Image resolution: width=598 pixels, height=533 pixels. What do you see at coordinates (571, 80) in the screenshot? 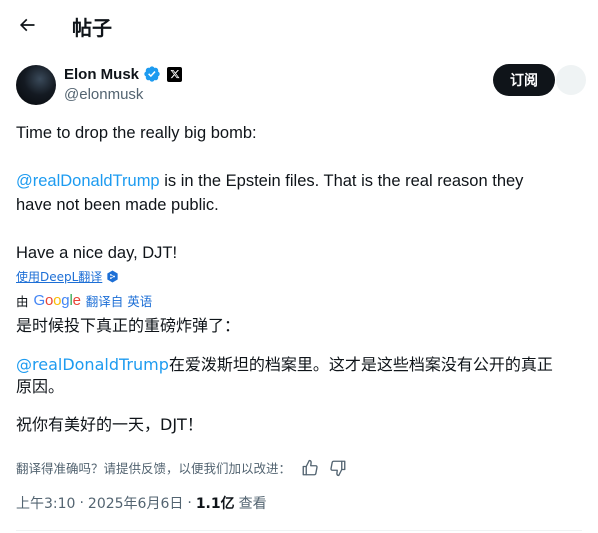
I see `more-options-button` at bounding box center [571, 80].